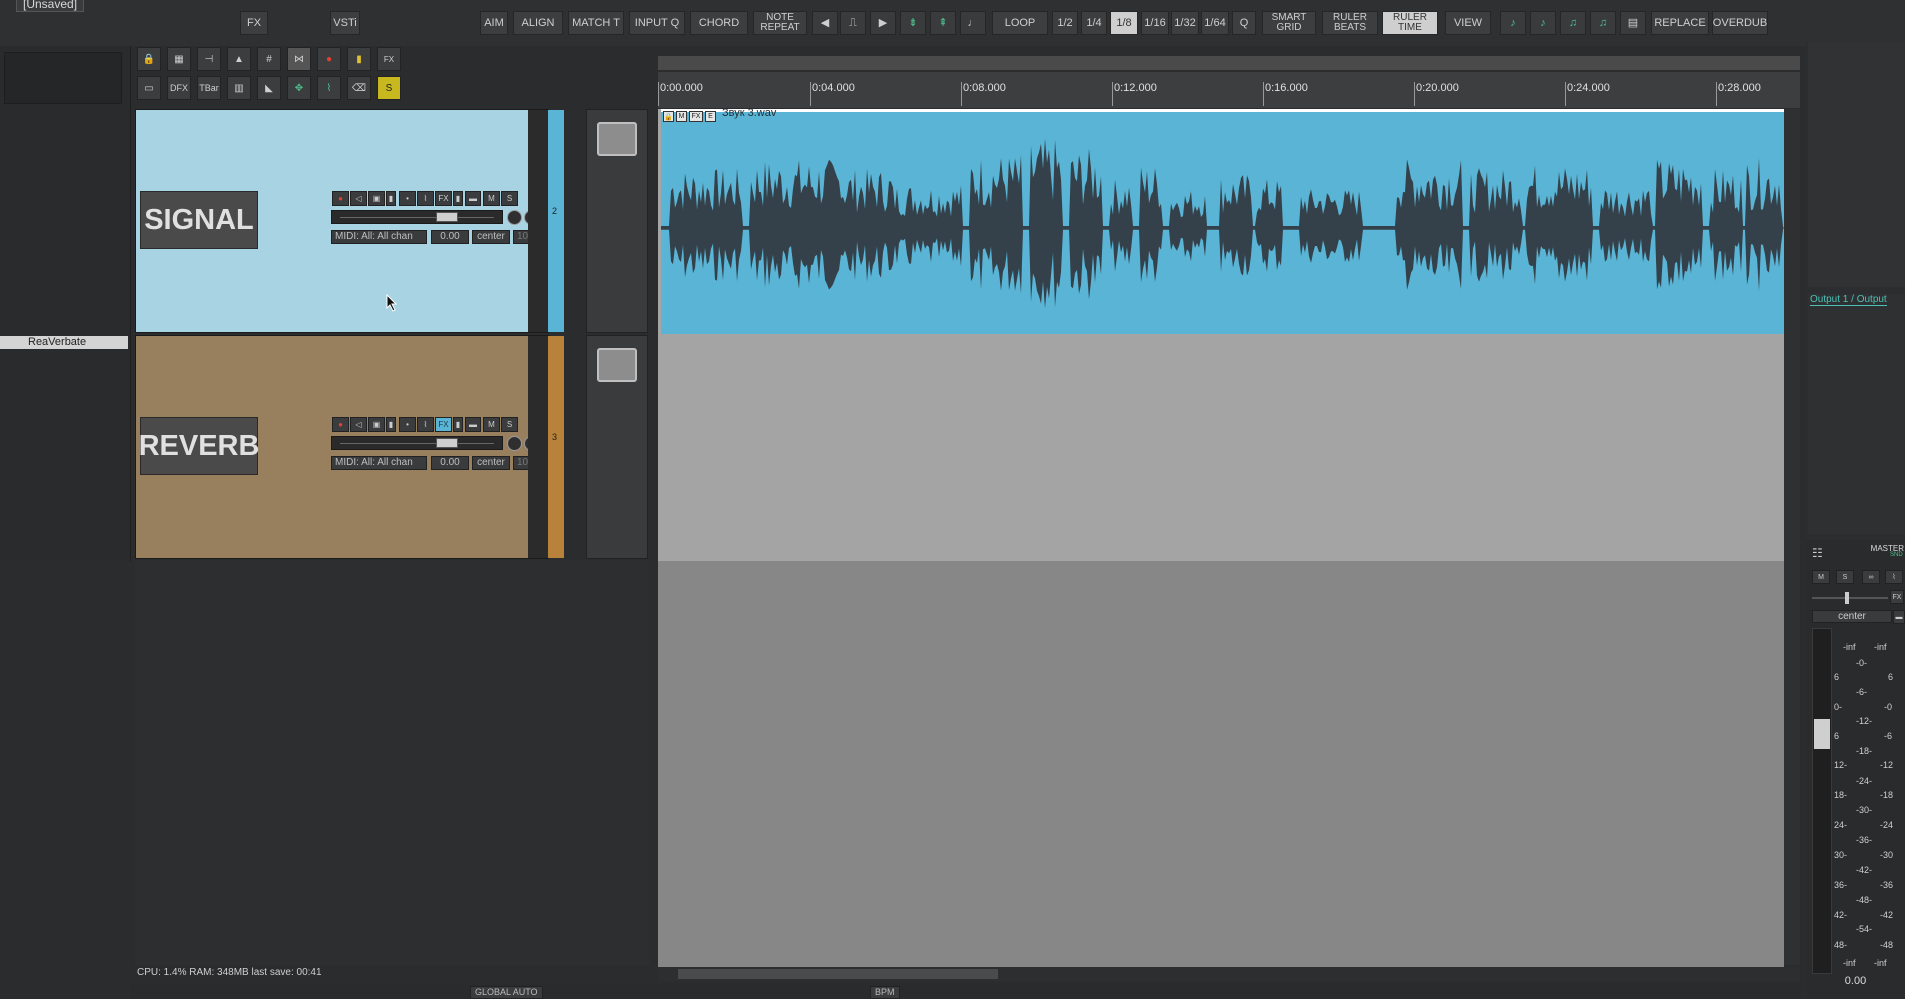  Describe the element at coordinates (696, 116) in the screenshot. I see `item-fx-button: FX` at that location.